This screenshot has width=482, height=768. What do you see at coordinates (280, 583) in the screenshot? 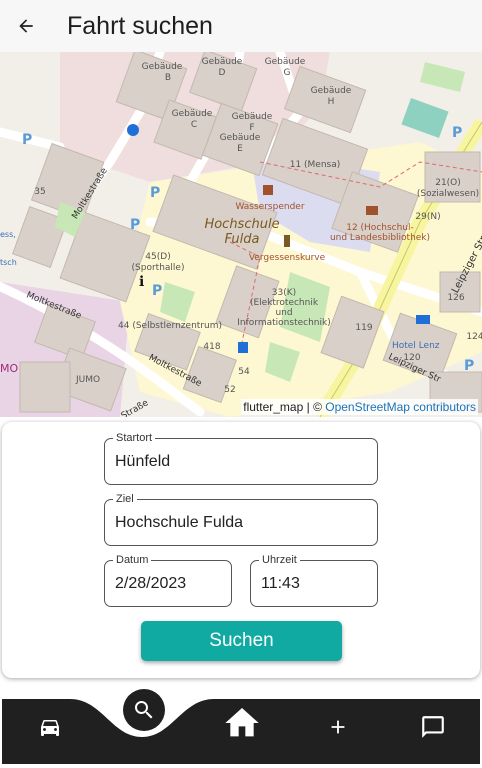
I see `time-value: 11:43` at bounding box center [280, 583].